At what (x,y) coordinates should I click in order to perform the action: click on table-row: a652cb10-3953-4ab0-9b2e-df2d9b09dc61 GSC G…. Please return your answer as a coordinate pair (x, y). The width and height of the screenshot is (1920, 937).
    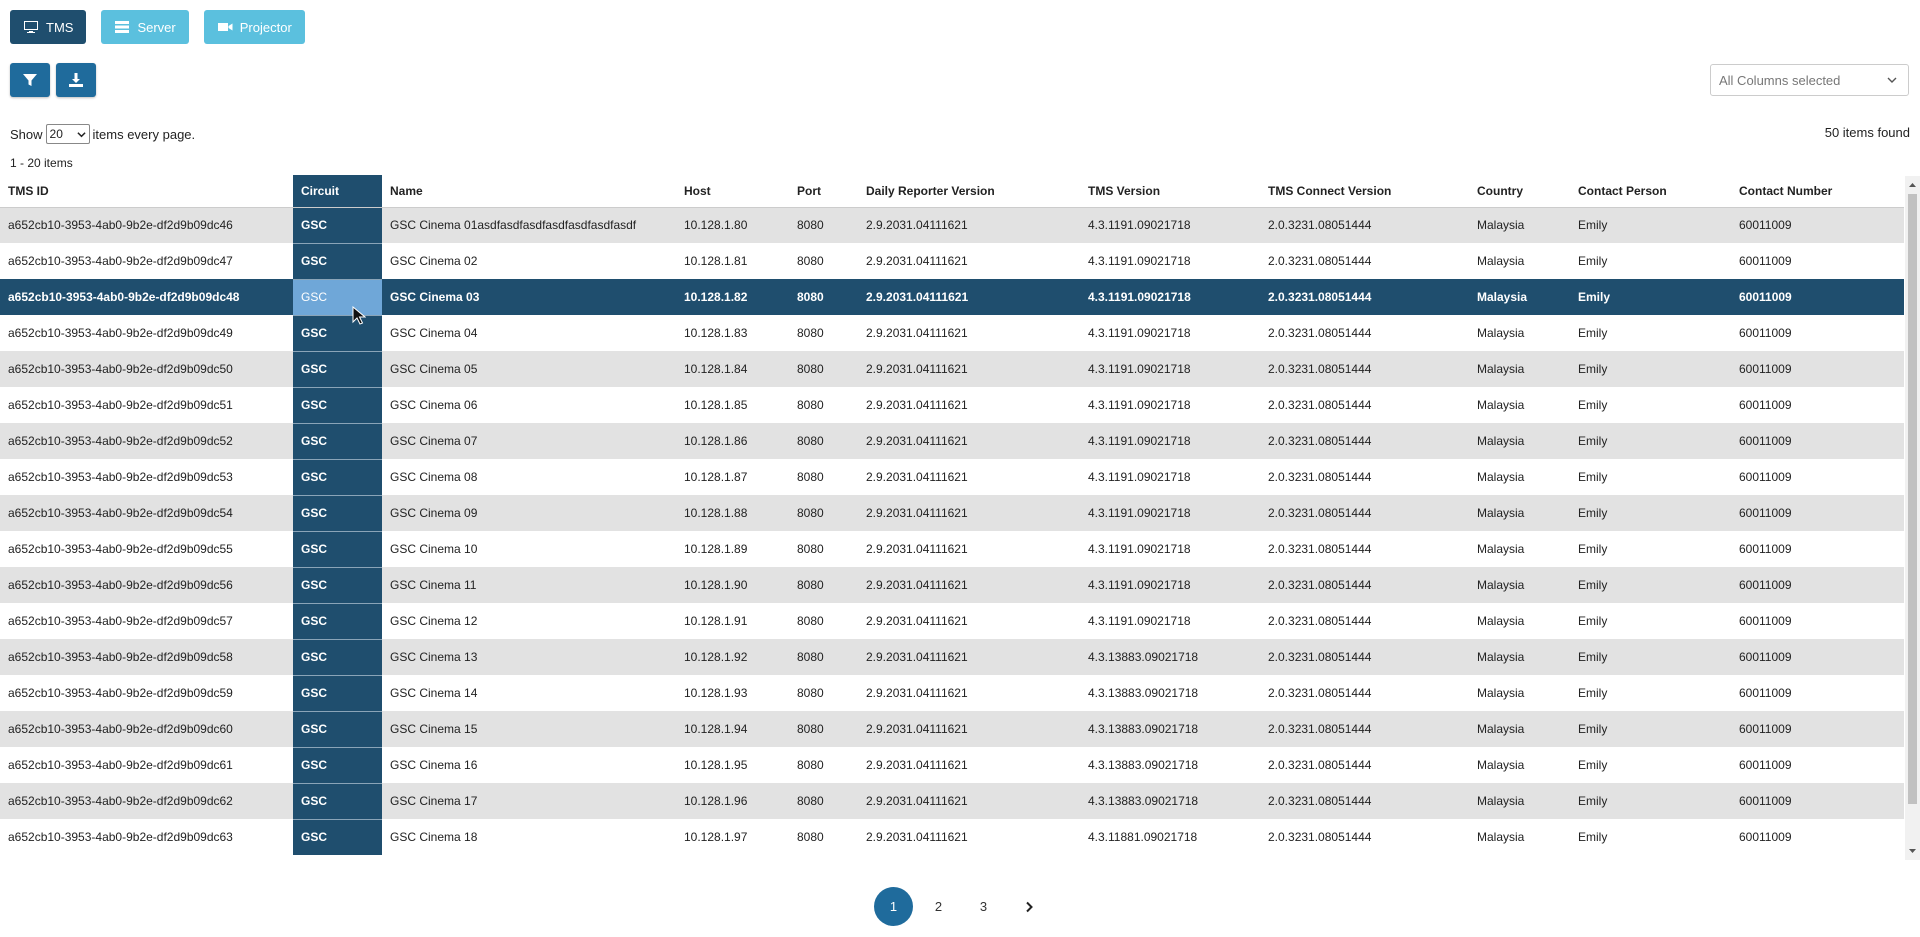
    Looking at the image, I should click on (952, 764).